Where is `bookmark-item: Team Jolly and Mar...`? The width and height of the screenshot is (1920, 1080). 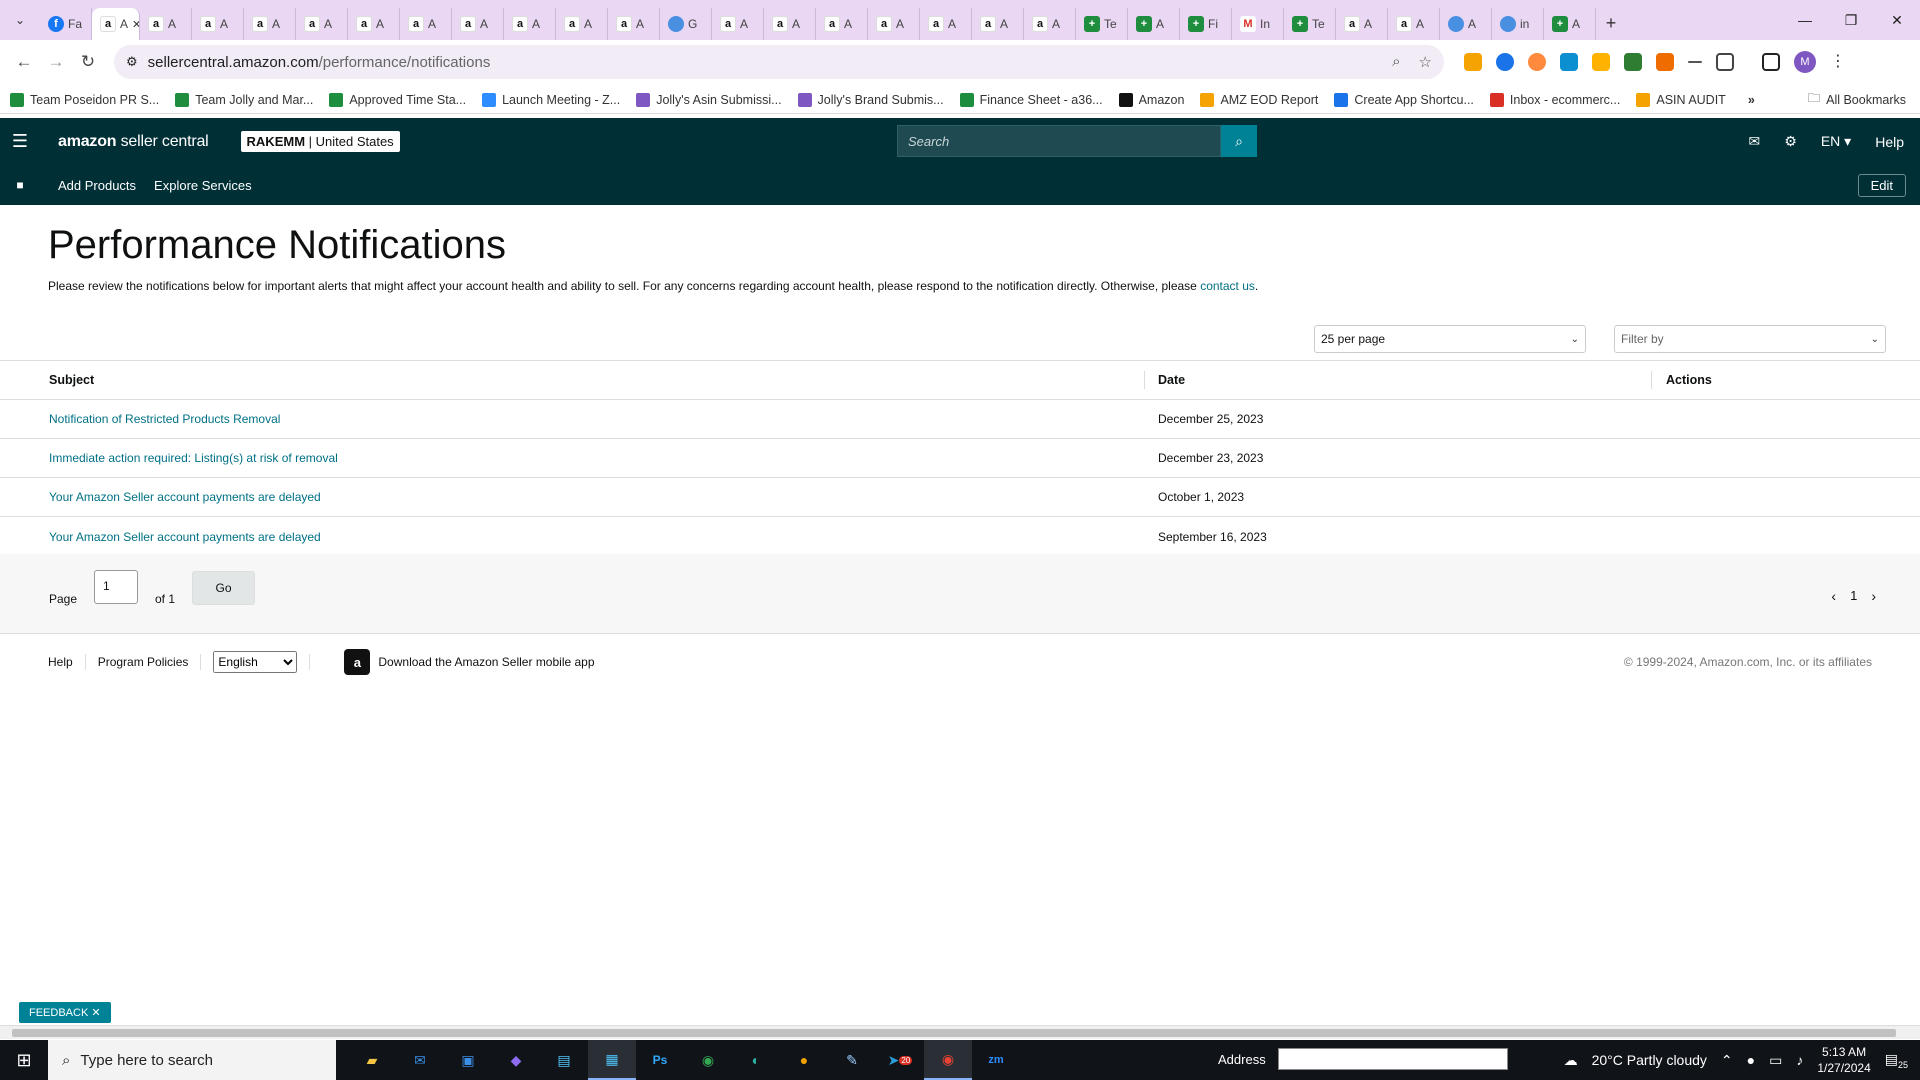
bookmark-item: Team Jolly and Mar... is located at coordinates (244, 99).